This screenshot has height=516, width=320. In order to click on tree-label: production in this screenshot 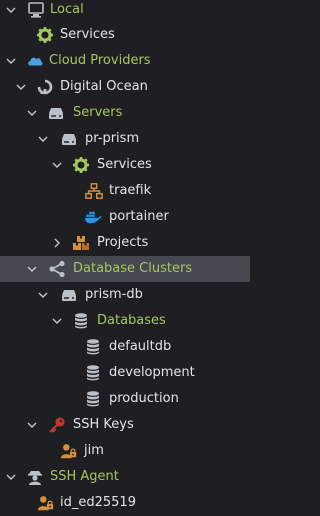, I will do `click(144, 398)`.